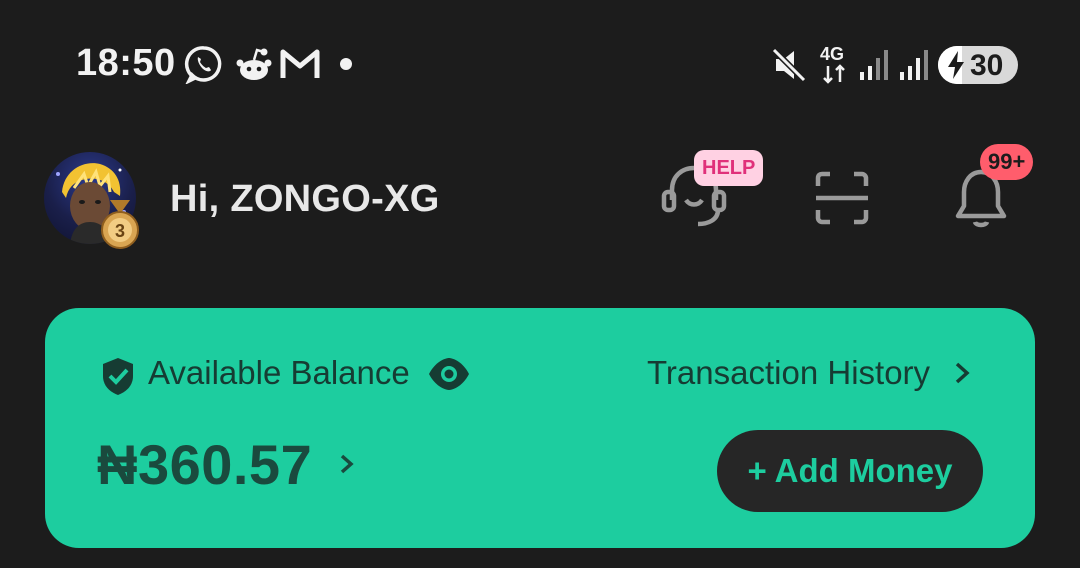  I want to click on notification-count-badge: 99+, so click(1007, 162).